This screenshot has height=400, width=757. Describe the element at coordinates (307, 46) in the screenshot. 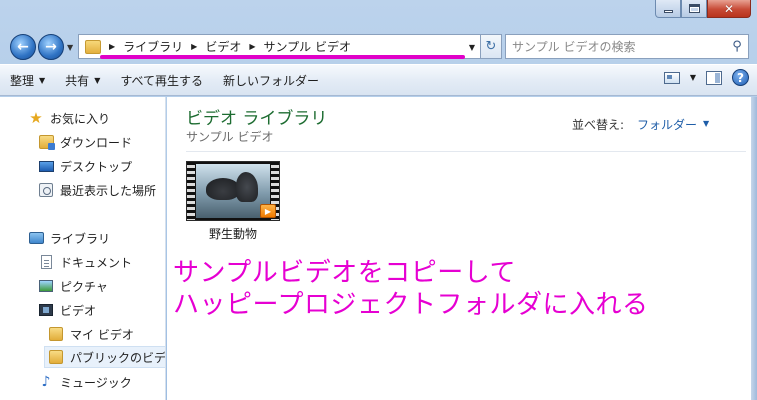

I see `breadcrumb-sample-video: サンプル ビデオ` at that location.